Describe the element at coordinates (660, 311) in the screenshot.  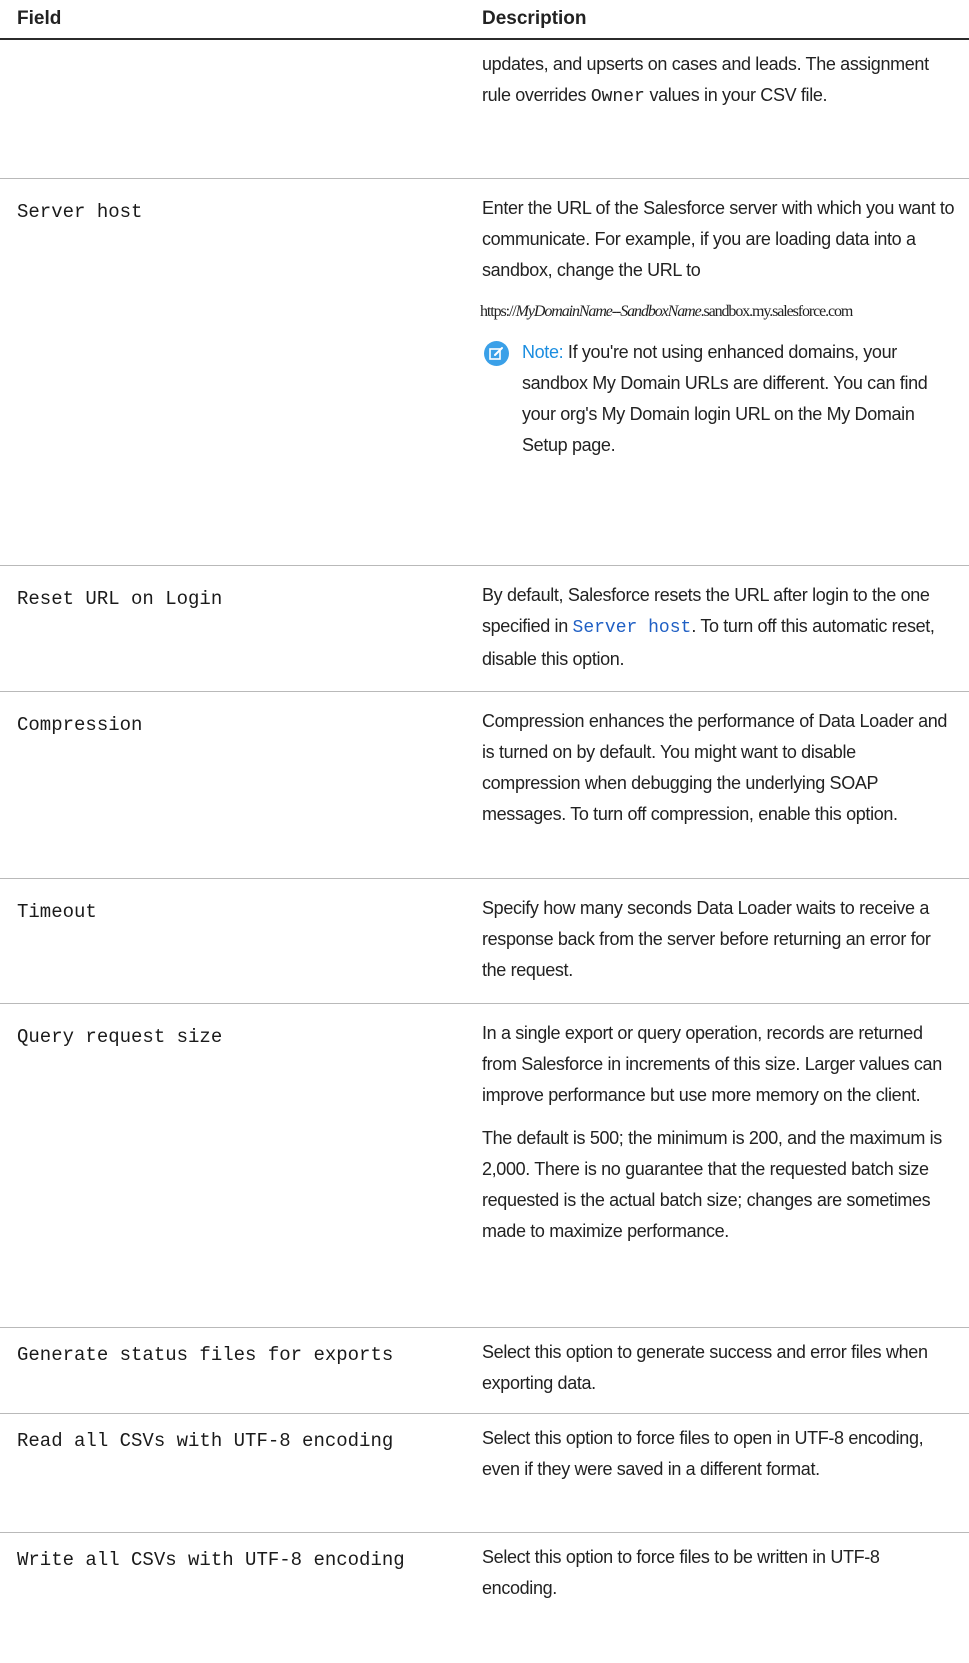
I see `url-sandbox-placeholder: SandboxName` at that location.